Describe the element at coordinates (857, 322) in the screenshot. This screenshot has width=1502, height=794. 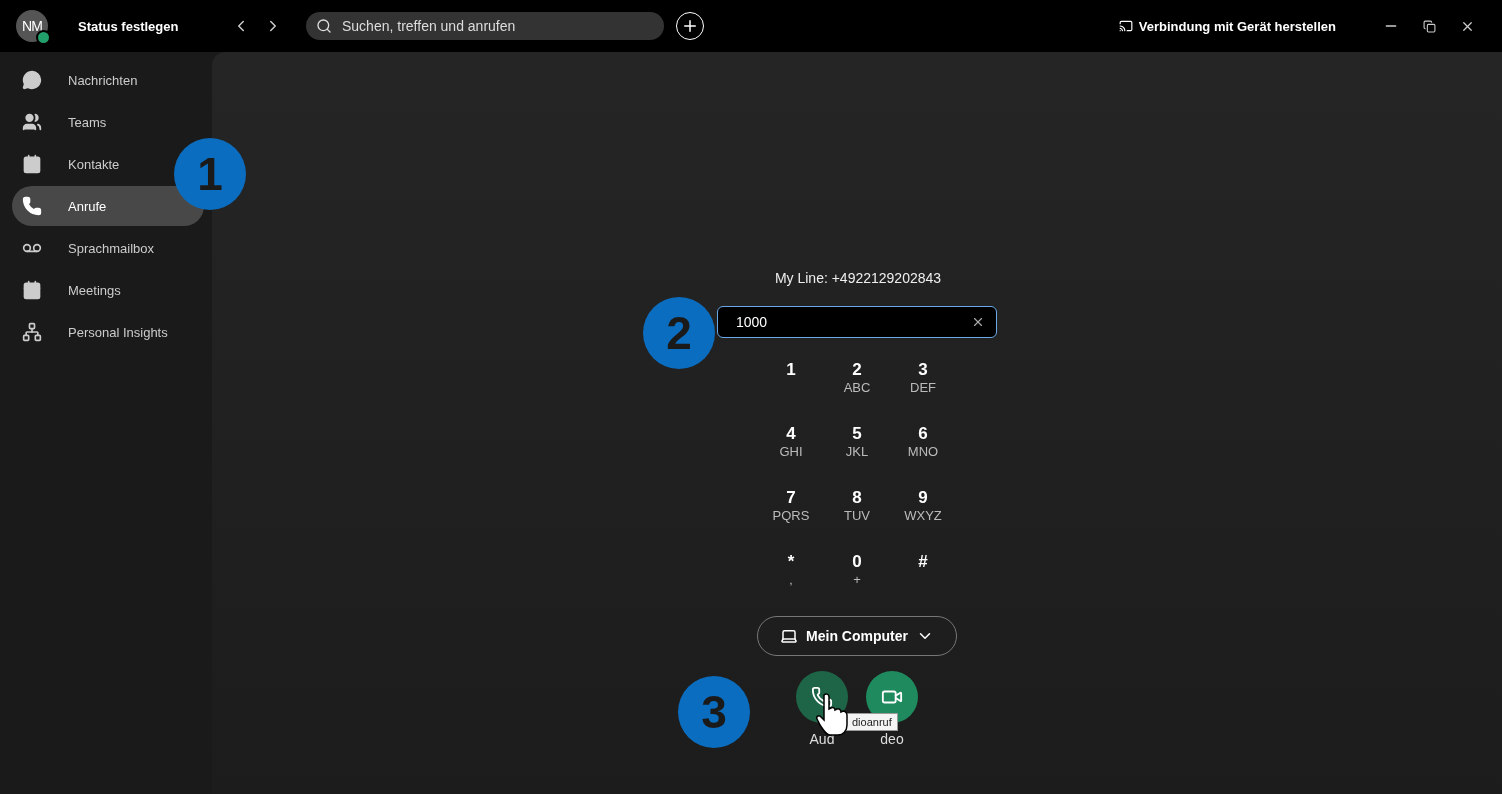
I see `dial-input-field: 1000` at that location.